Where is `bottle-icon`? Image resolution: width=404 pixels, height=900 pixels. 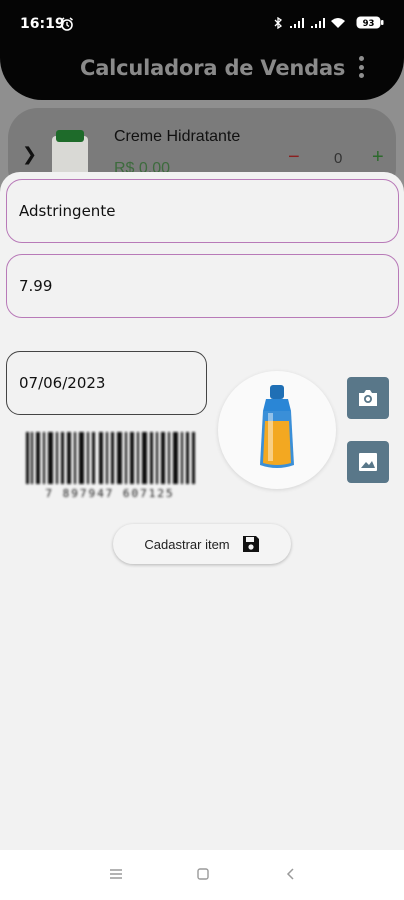 bottle-icon is located at coordinates (277, 426).